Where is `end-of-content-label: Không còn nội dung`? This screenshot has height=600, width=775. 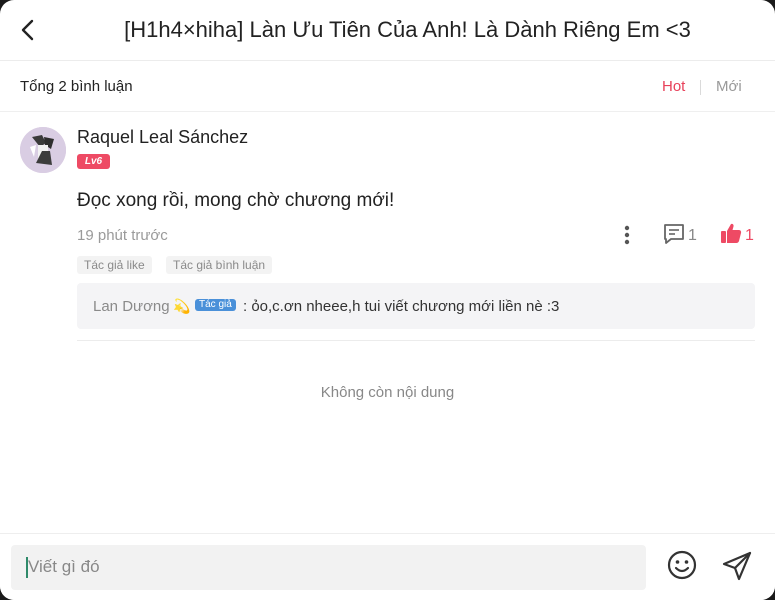
end-of-content-label: Không còn nội dung is located at coordinates (387, 392).